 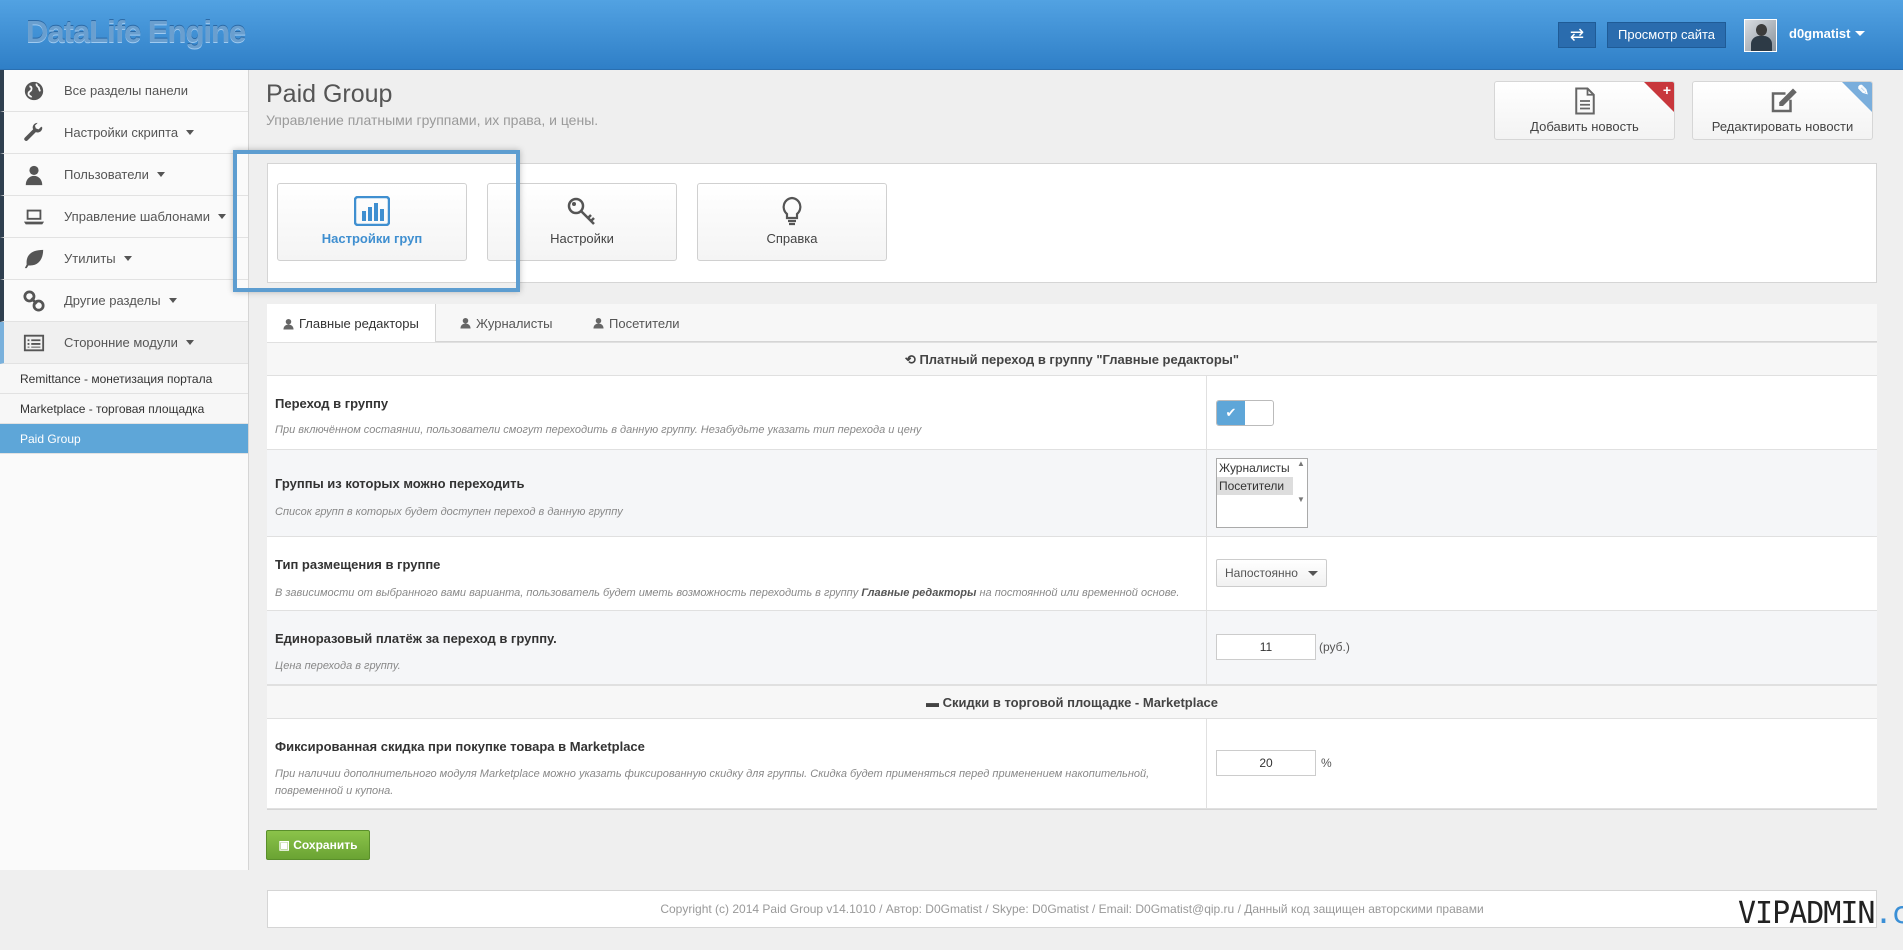 I want to click on groups-multiselect: Журналисты Посетители ▲ ▼, so click(x=1262, y=493).